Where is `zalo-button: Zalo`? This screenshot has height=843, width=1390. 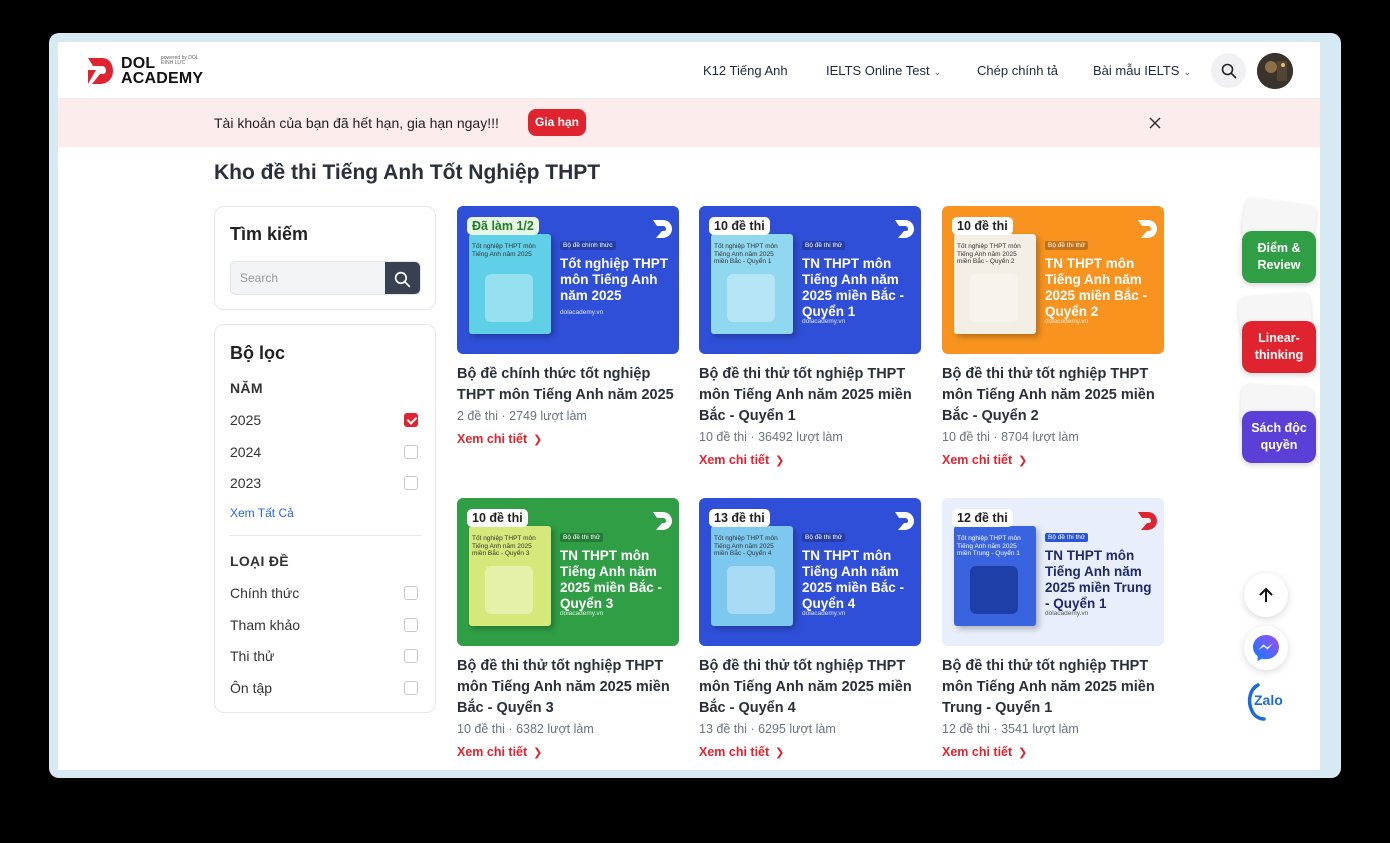
zalo-button: Zalo is located at coordinates (1266, 701).